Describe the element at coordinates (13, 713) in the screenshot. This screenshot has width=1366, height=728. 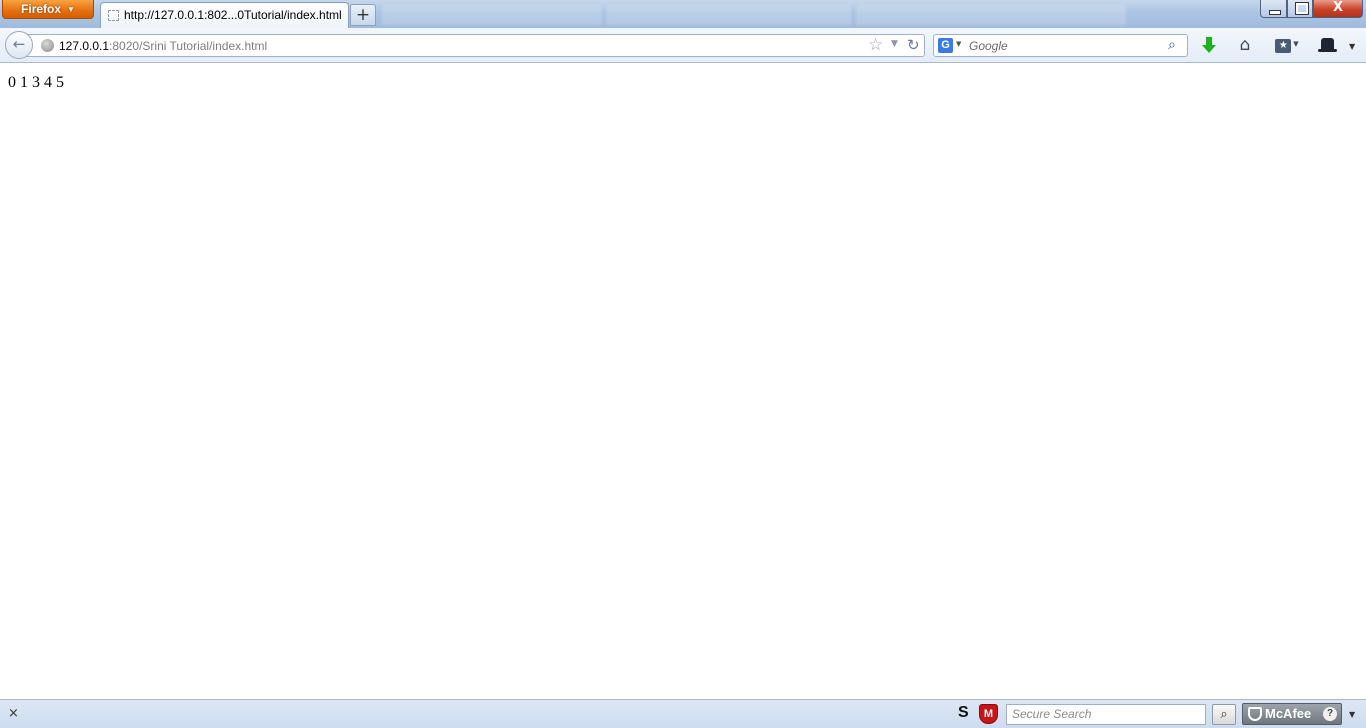
I see `close-addon-bar-button: ×` at that location.